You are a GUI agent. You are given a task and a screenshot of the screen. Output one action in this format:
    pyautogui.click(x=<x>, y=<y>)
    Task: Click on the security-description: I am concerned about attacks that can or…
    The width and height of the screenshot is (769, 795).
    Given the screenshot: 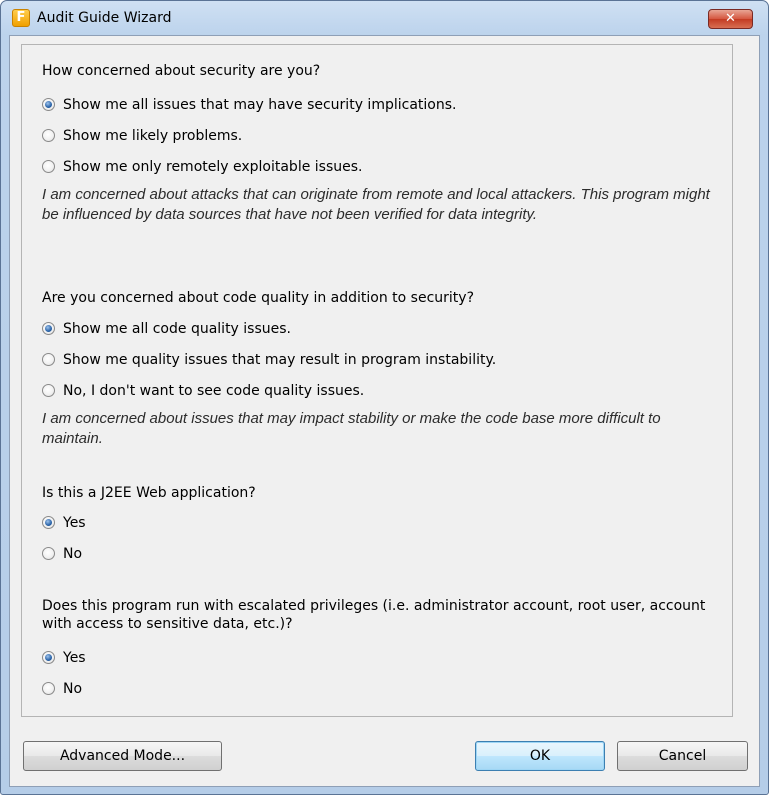 What is the action you would take?
    pyautogui.click(x=376, y=204)
    